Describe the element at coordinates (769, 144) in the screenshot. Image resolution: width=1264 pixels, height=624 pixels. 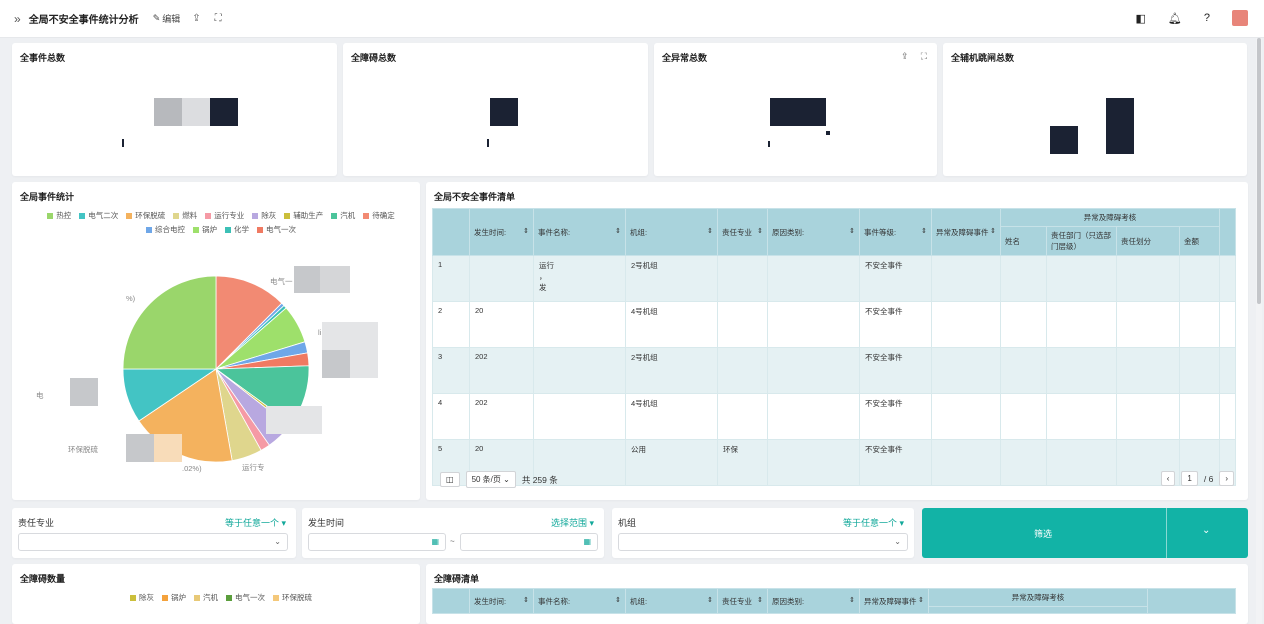
I see `kpi-value-mark` at that location.